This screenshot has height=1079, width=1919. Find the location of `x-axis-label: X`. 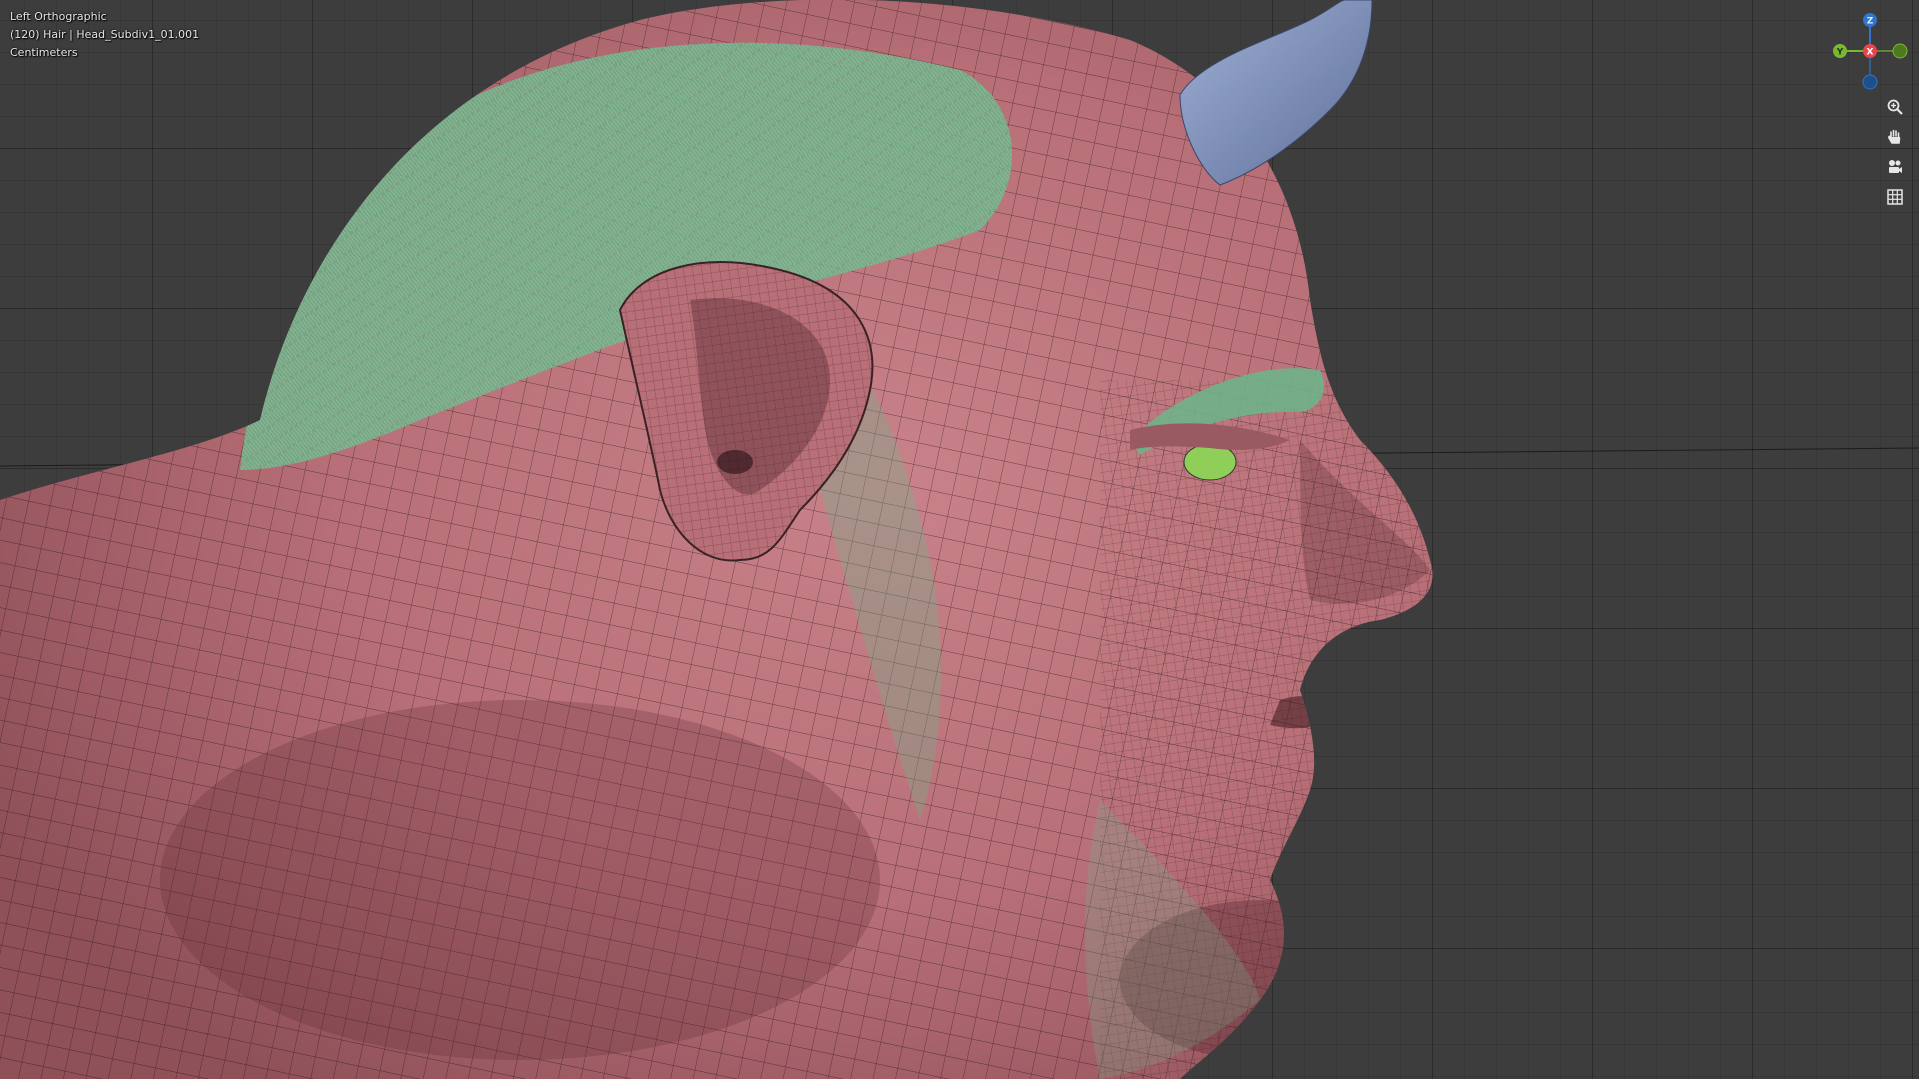

x-axis-label: X is located at coordinates (1870, 53).